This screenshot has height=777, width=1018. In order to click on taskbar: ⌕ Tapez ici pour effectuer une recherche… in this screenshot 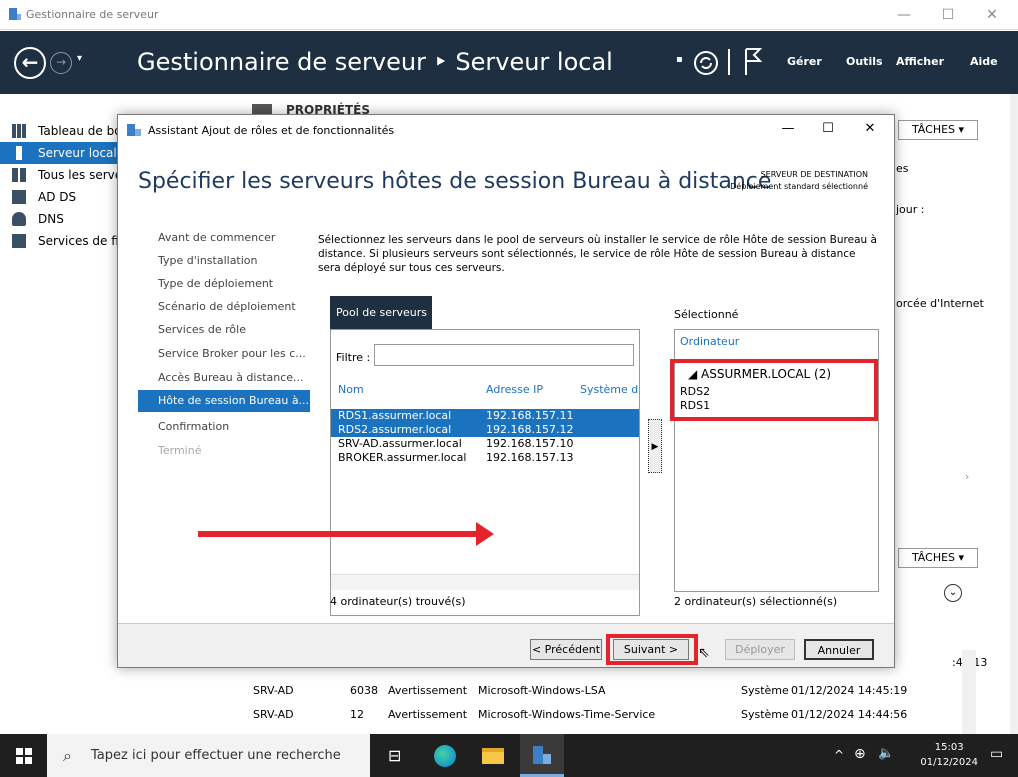, I will do `click(509, 755)`.